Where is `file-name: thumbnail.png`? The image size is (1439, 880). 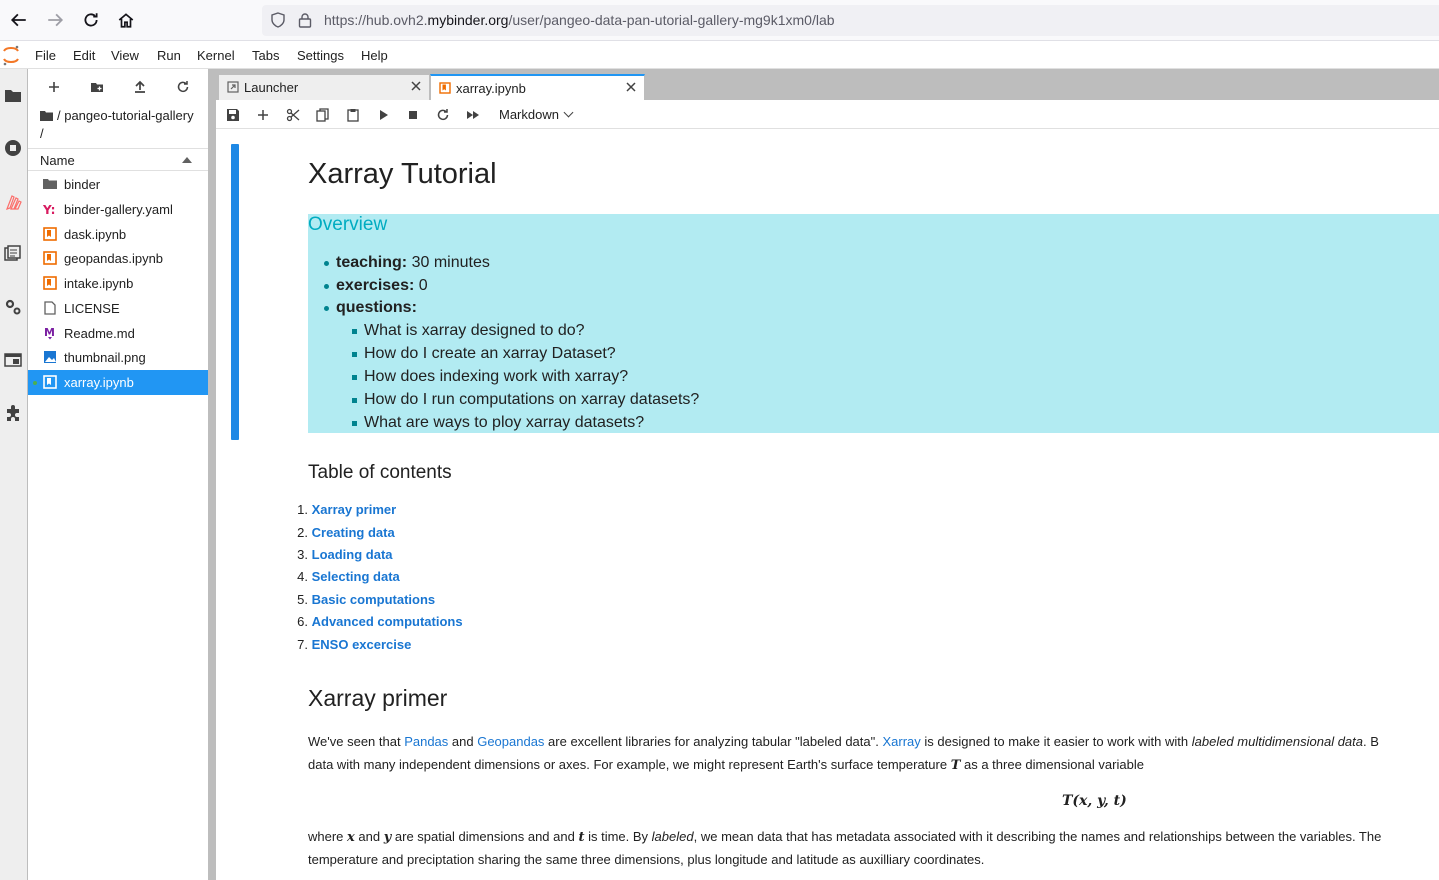 file-name: thumbnail.png is located at coordinates (105, 357).